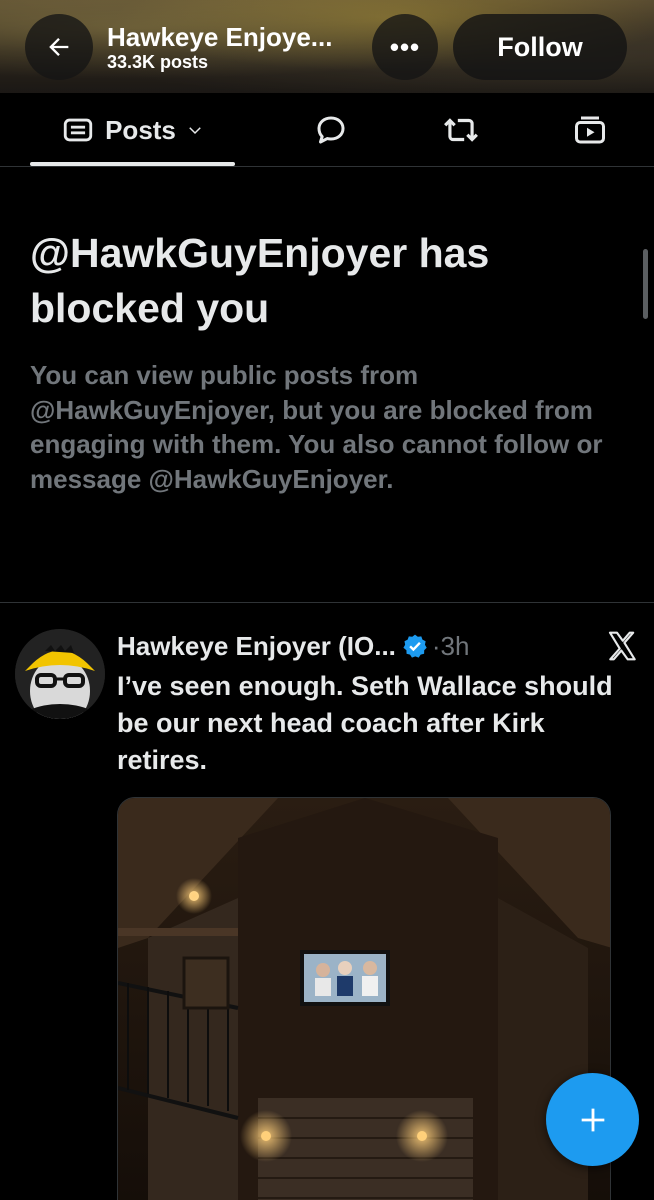  I want to click on more-icon: •••, so click(405, 46).